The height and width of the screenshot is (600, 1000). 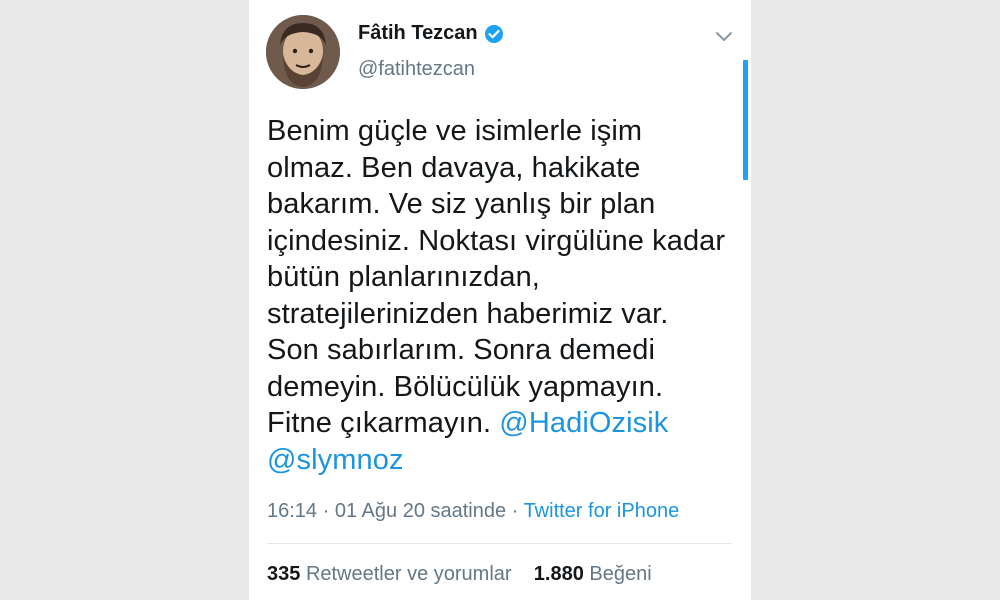 I want to click on likes-stat: 1.880 Beğeni, so click(x=593, y=574).